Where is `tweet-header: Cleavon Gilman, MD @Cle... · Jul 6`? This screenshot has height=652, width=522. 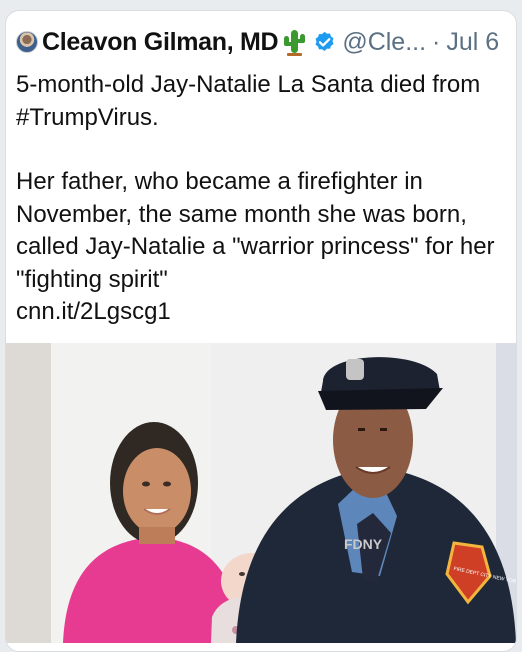
tweet-header: Cleavon Gilman, MD @Cle... · Jul 6 is located at coordinates (261, 42).